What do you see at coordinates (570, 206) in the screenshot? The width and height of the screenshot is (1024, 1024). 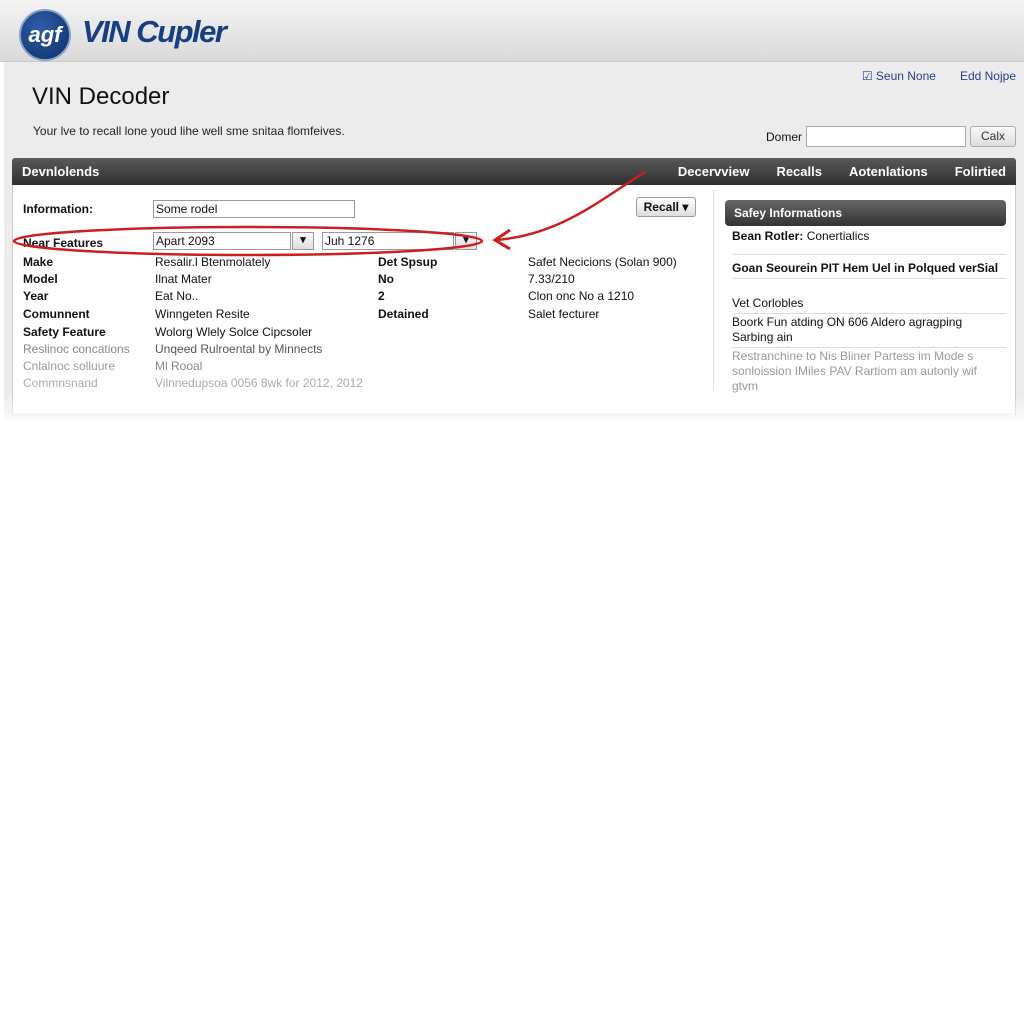 I see `annotation-arrow` at bounding box center [570, 206].